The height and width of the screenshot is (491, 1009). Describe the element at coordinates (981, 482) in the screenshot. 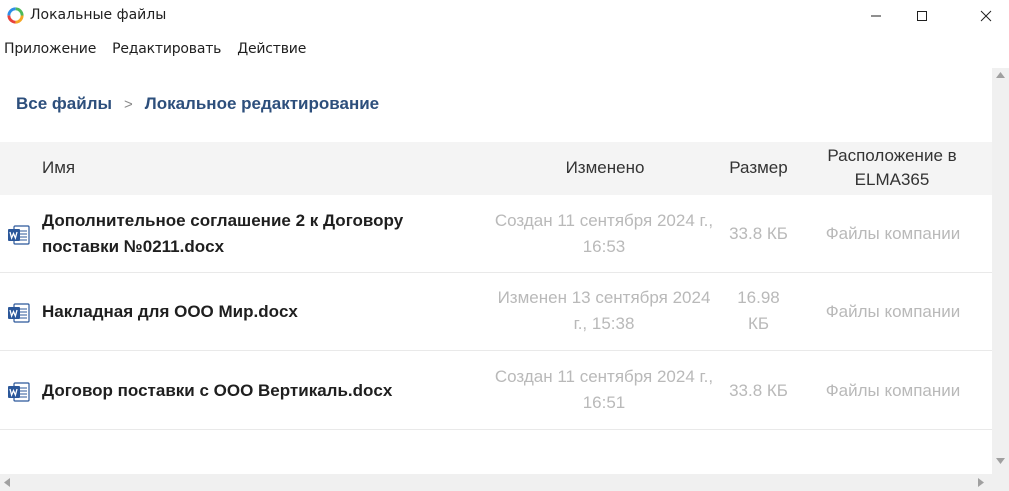

I see `scroll-right-icon` at that location.